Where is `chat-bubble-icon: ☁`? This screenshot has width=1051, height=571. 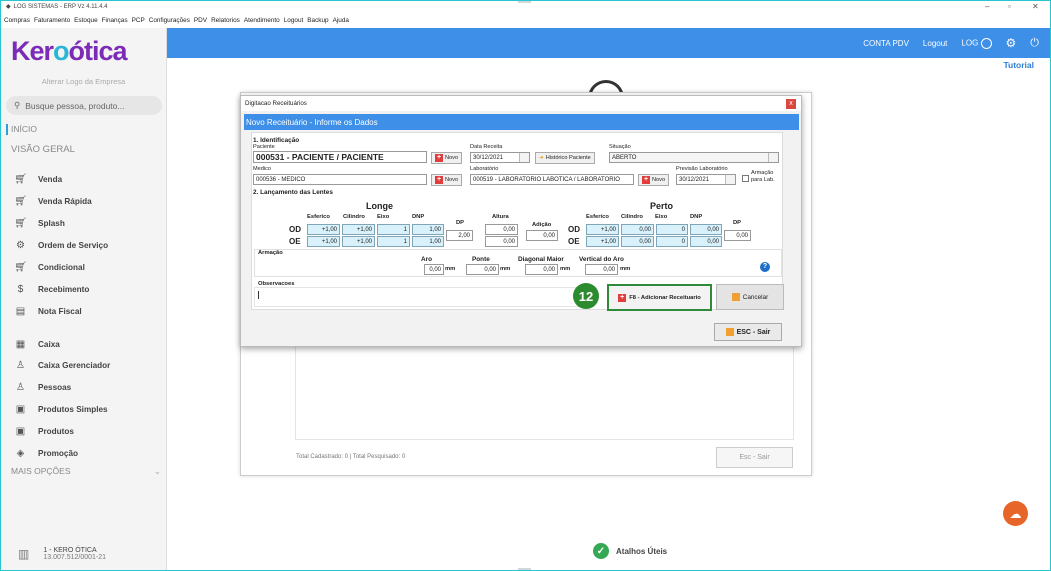
chat-bubble-icon: ☁ is located at coordinates (1015, 513).